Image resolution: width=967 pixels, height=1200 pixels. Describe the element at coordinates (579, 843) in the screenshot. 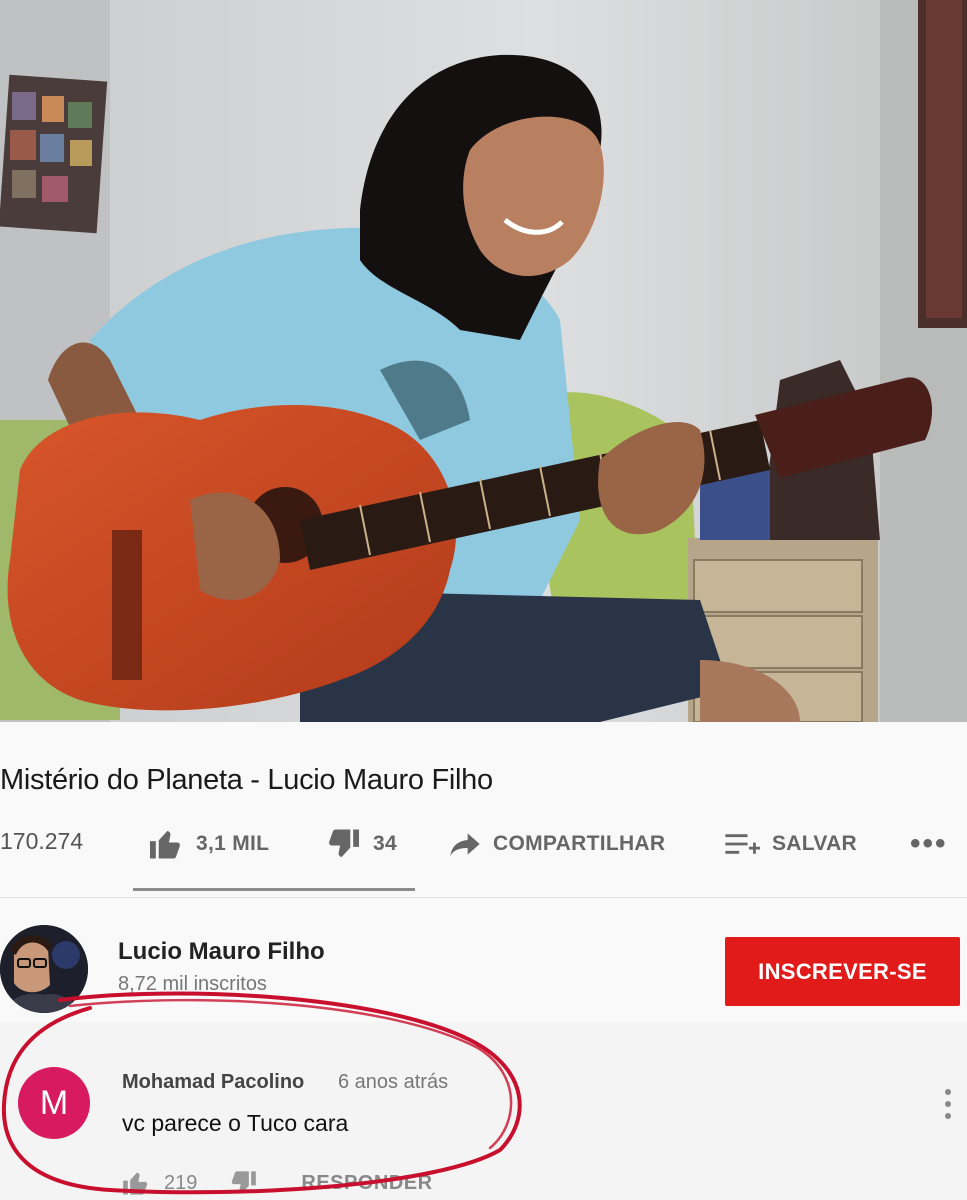

I see `share-label: COMPARTILHAR` at that location.